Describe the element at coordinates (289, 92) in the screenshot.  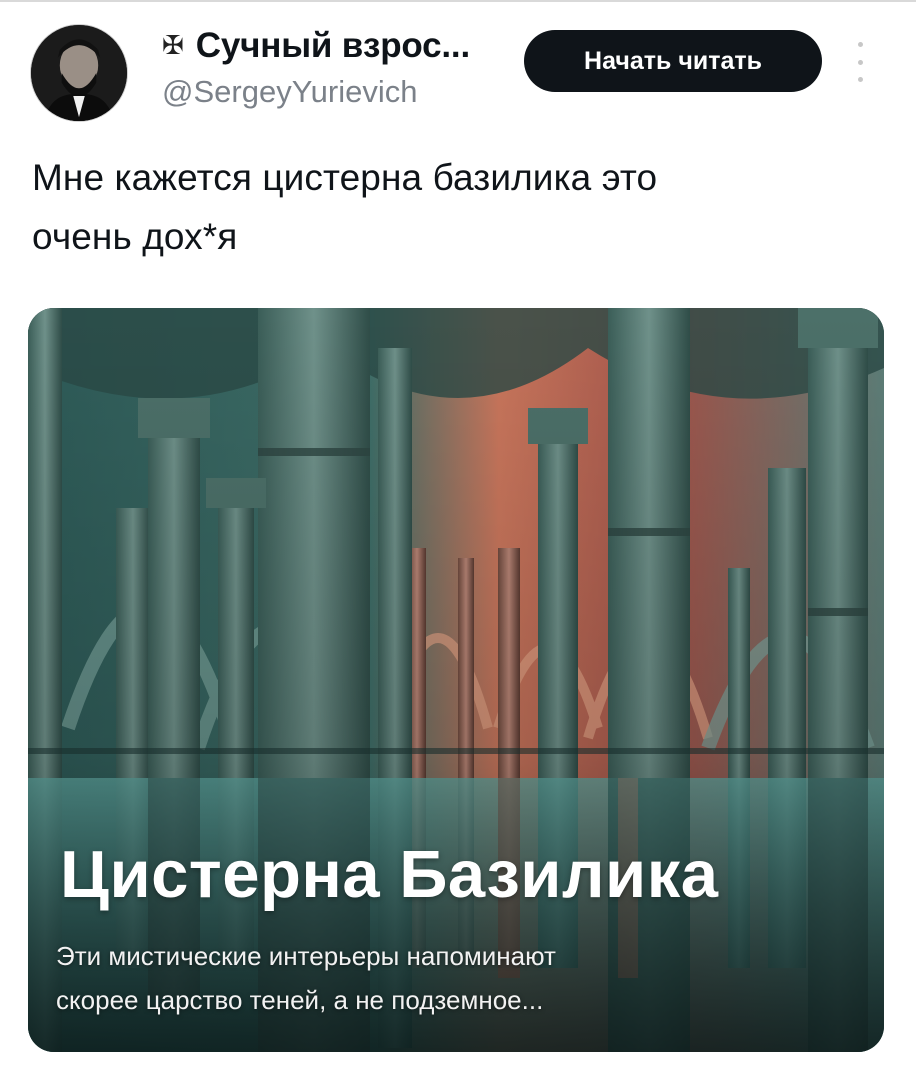
I see `author-handle: @SergeyYurievich` at that location.